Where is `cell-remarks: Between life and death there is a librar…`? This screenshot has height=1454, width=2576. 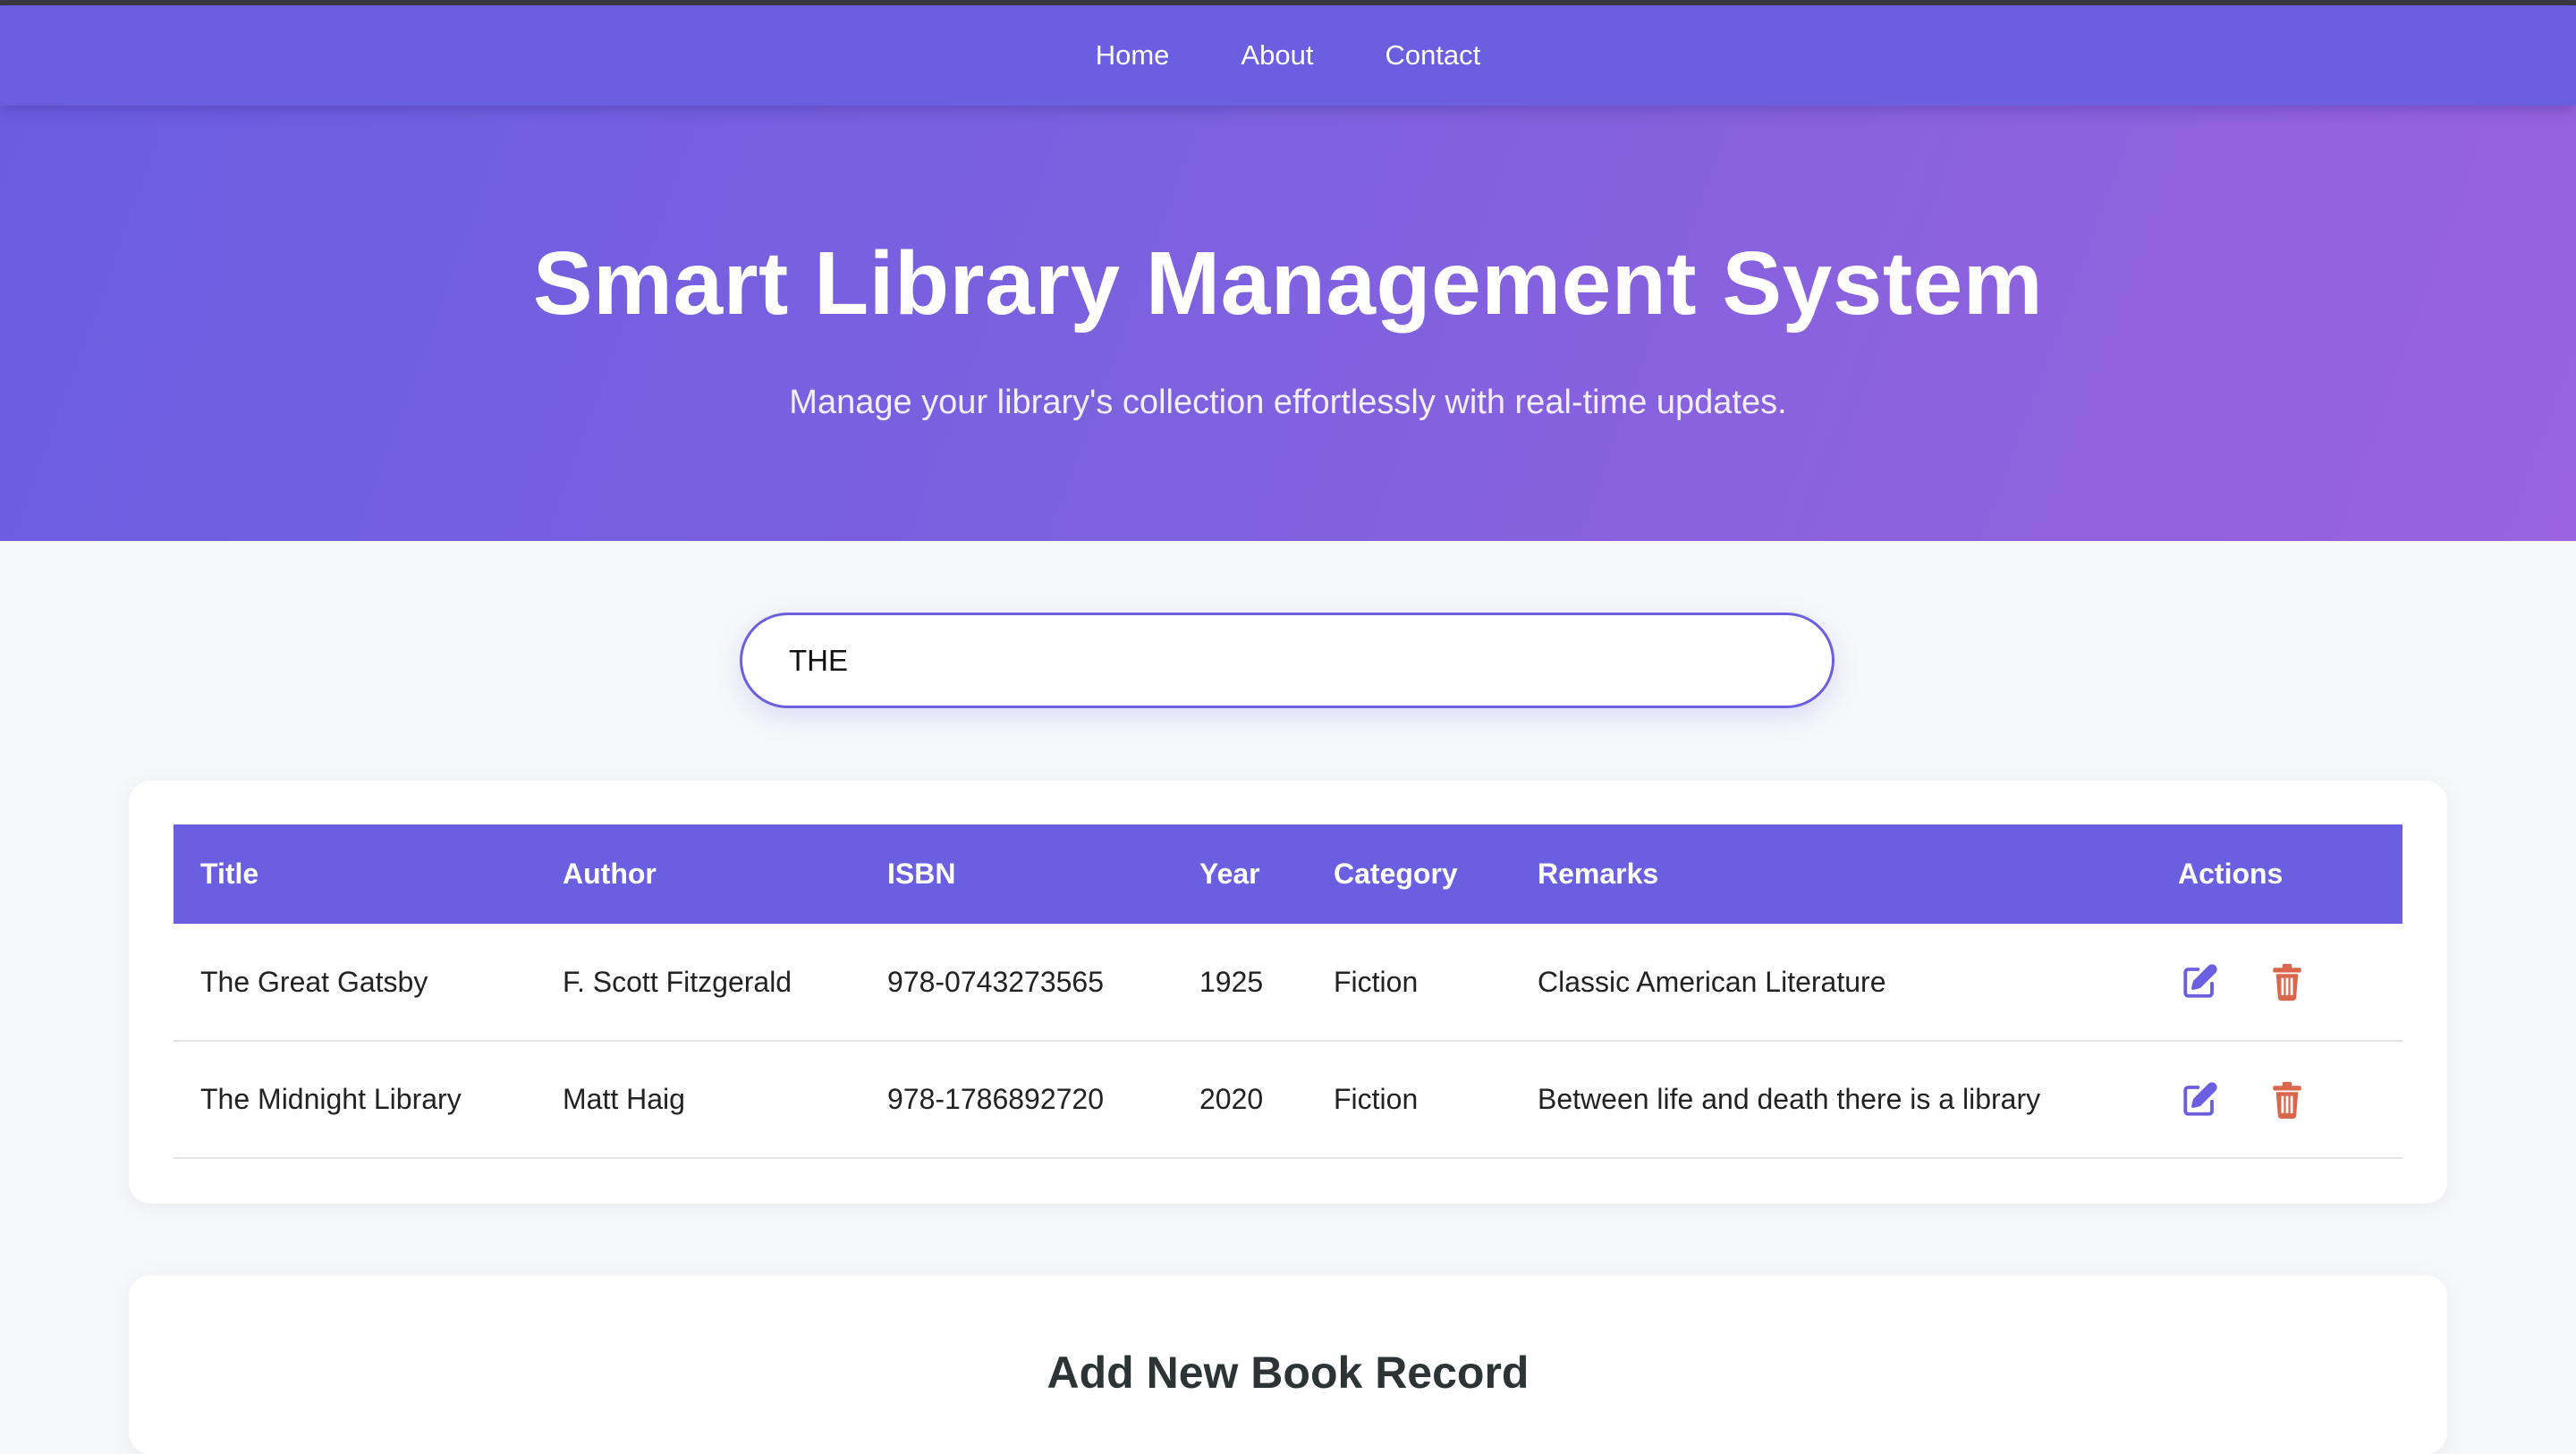 cell-remarks: Between life and death there is a librar… is located at coordinates (1789, 1099).